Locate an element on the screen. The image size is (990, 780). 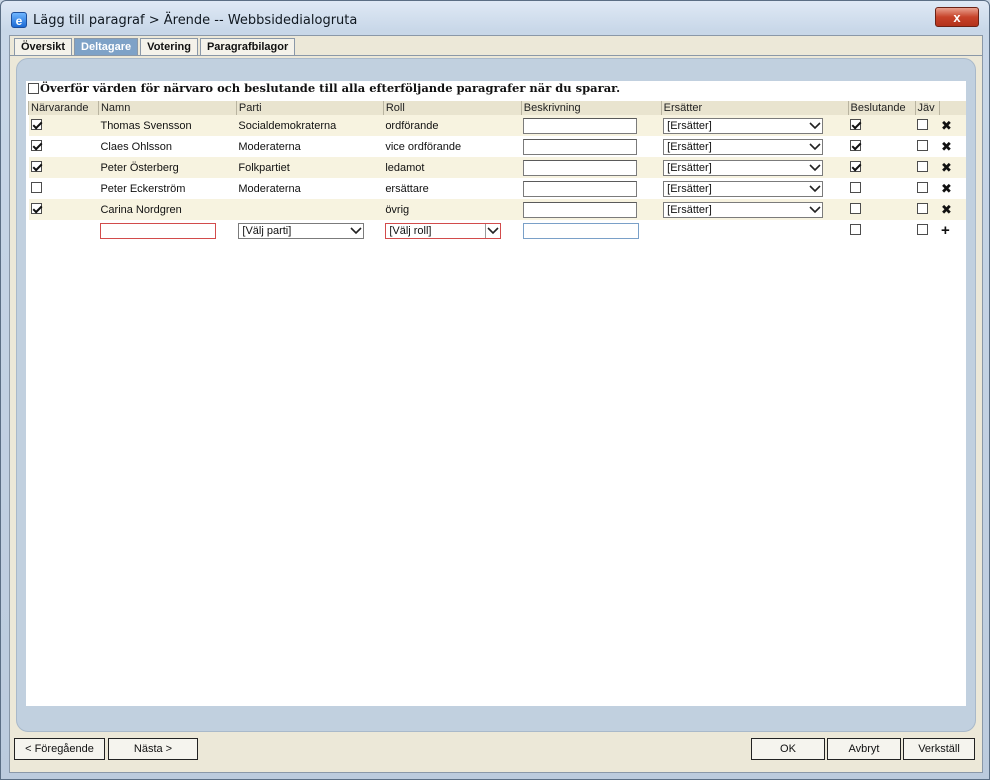
party-select-value: [Välj parti] is located at coordinates (267, 230).